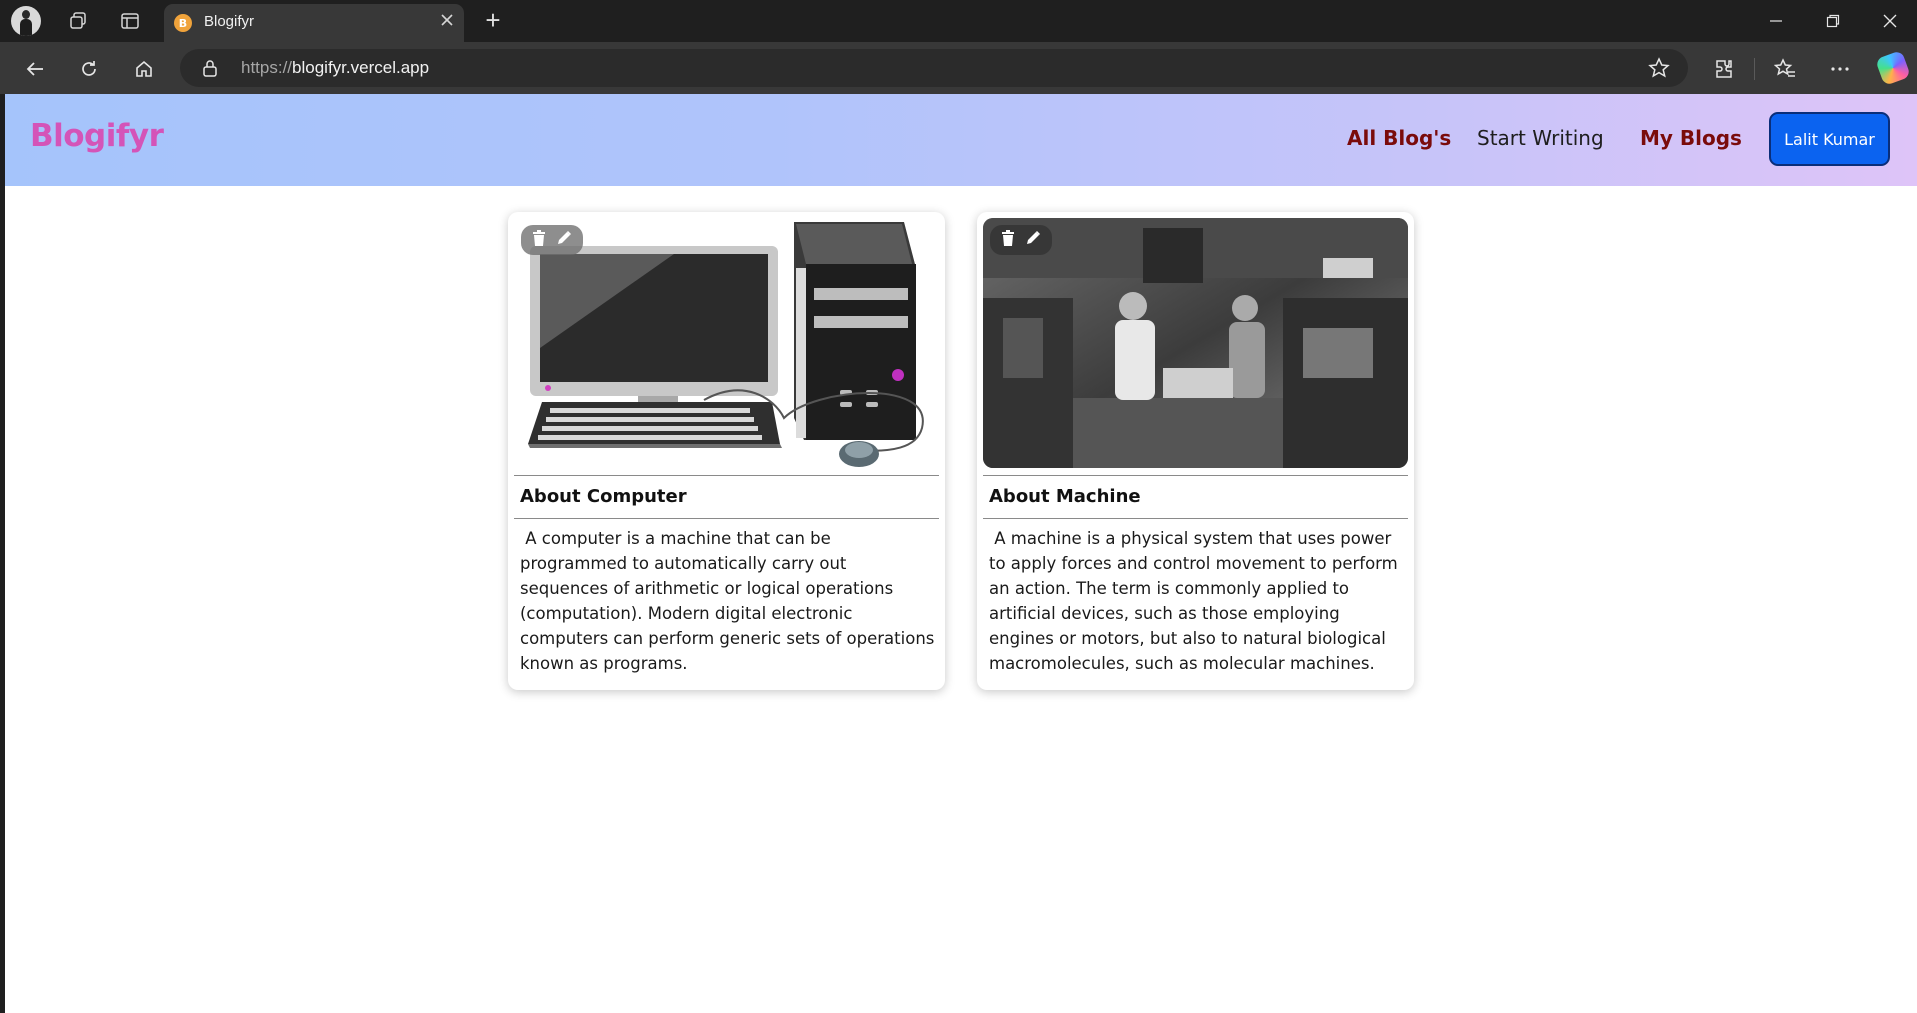 The image size is (1917, 1013). What do you see at coordinates (1776, 21) in the screenshot?
I see `minimize-icon` at bounding box center [1776, 21].